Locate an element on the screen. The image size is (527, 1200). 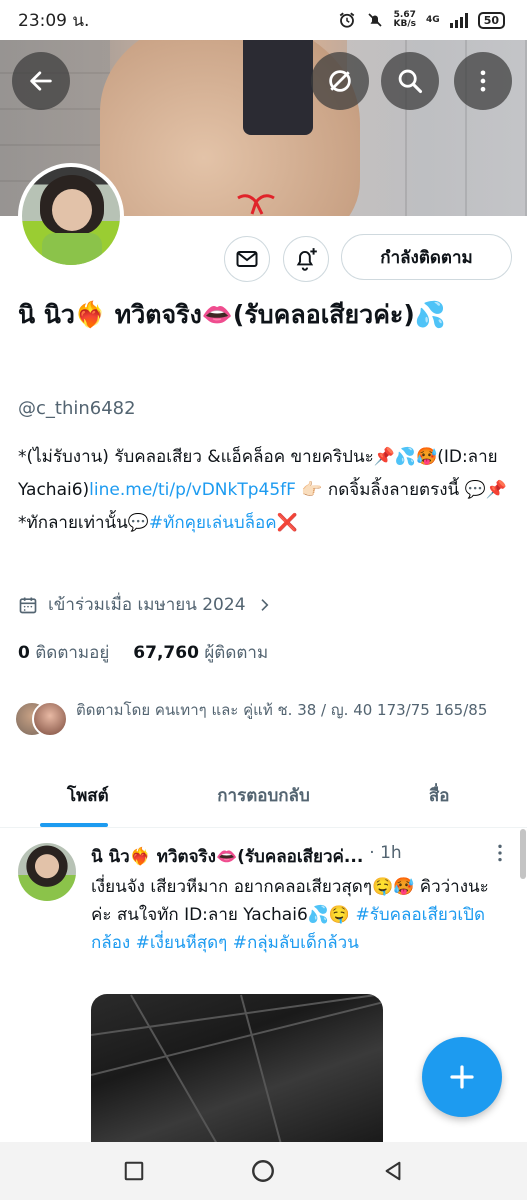
search-icon is located at coordinates (410, 81).